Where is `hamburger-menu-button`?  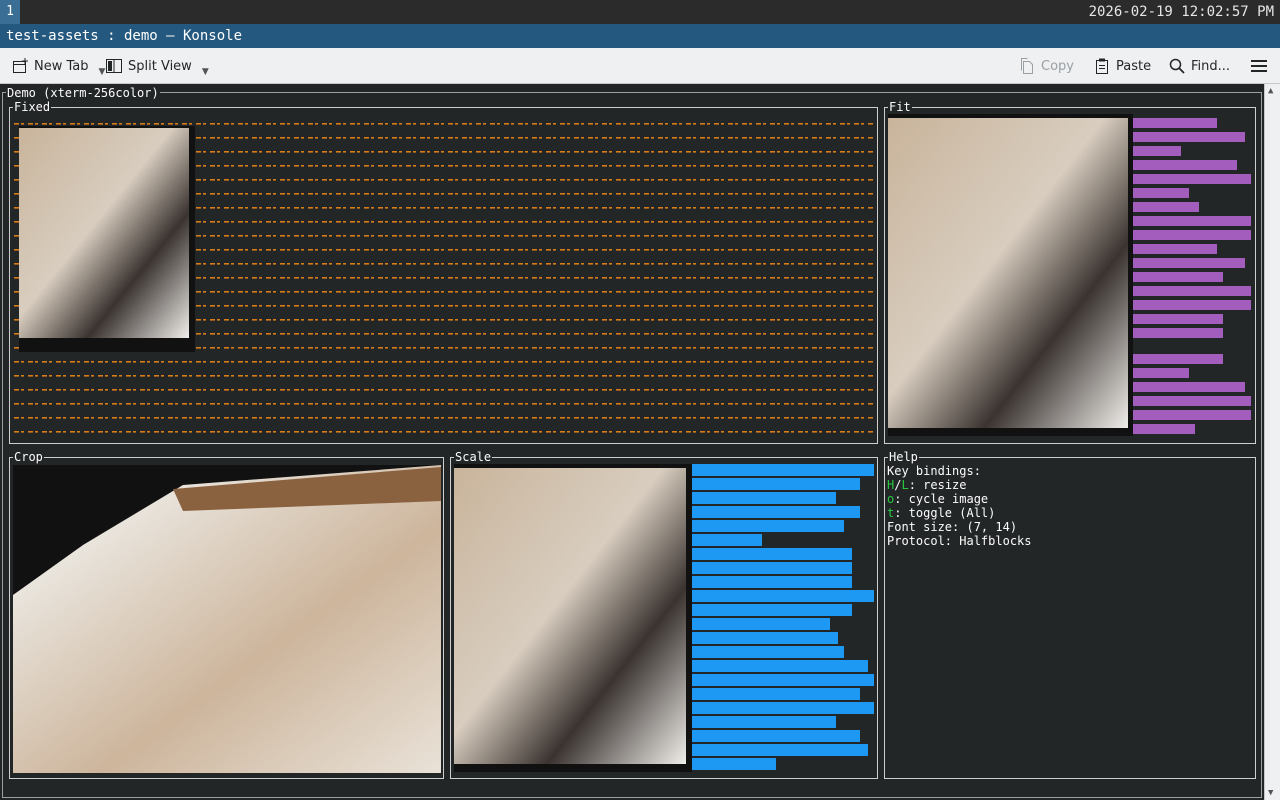 hamburger-menu-button is located at coordinates (1259, 66).